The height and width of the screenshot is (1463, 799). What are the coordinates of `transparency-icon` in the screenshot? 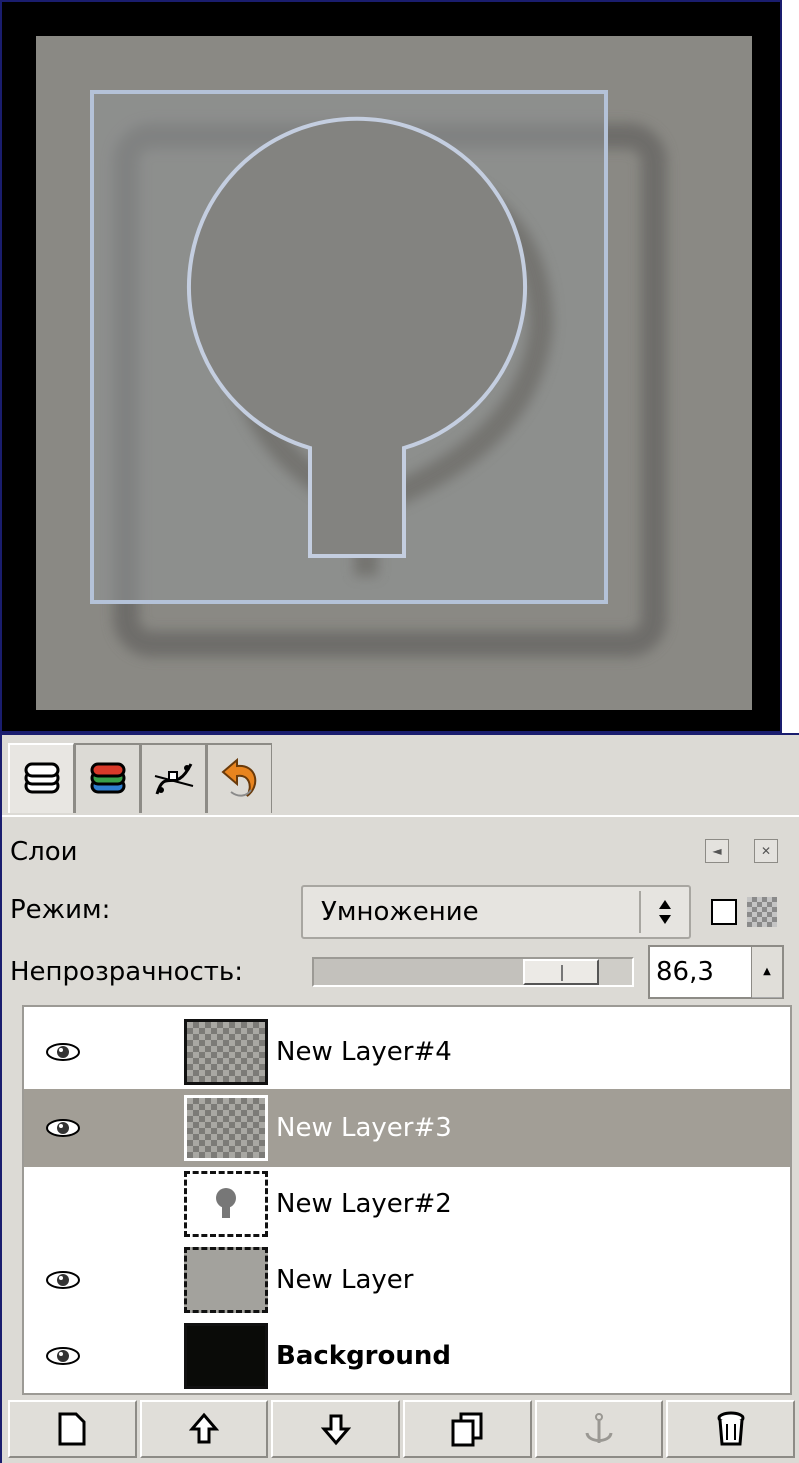 It's located at (762, 912).